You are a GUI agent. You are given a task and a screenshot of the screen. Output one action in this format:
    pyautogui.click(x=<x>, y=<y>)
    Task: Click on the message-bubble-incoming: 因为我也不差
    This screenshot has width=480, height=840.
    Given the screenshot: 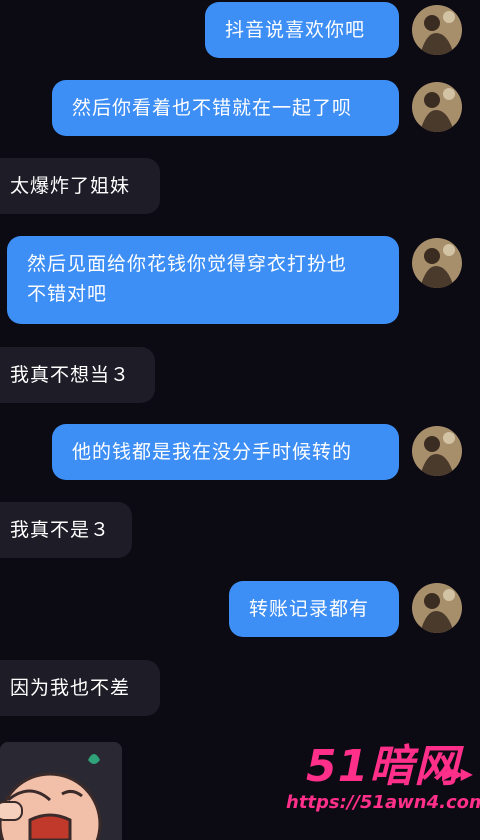 What is the action you would take?
    pyautogui.click(x=80, y=688)
    